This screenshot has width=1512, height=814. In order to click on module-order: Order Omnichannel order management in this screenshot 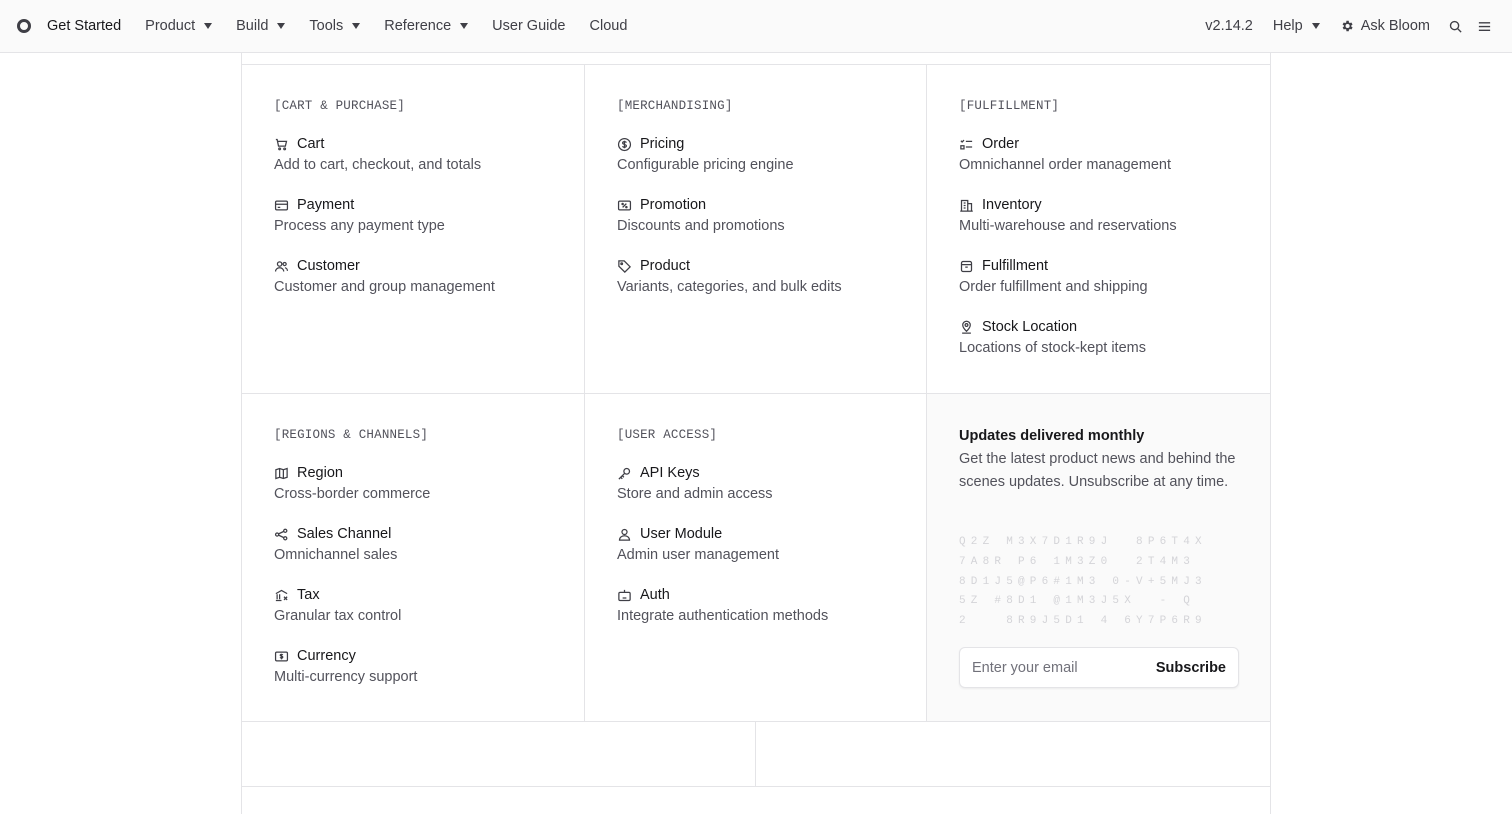, I will do `click(1065, 153)`.